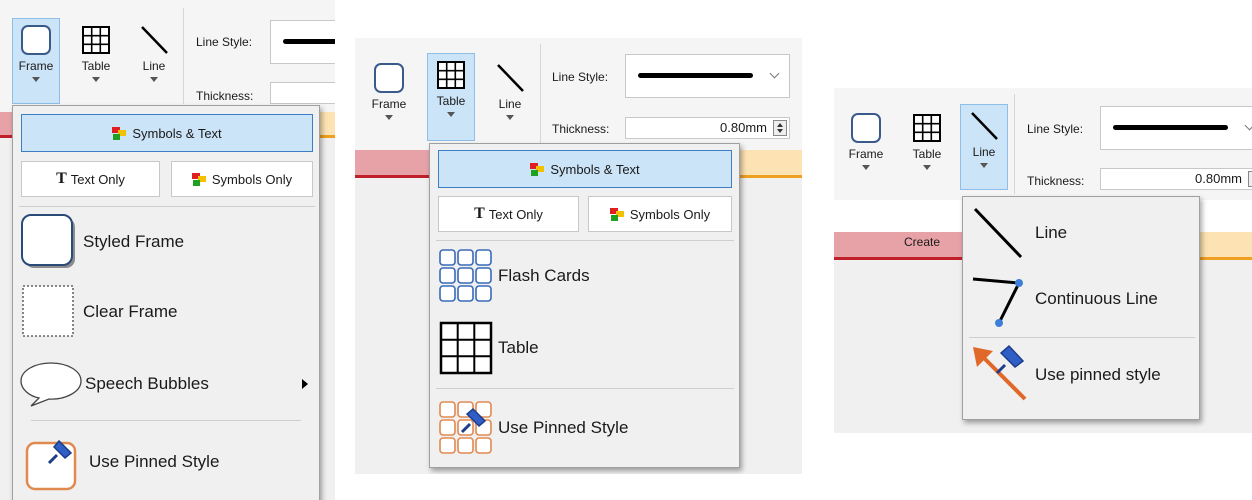 The width and height of the screenshot is (1252, 500). What do you see at coordinates (1082, 375) in the screenshot?
I see `menu-item-use-pinned-style: Use pinned style` at bounding box center [1082, 375].